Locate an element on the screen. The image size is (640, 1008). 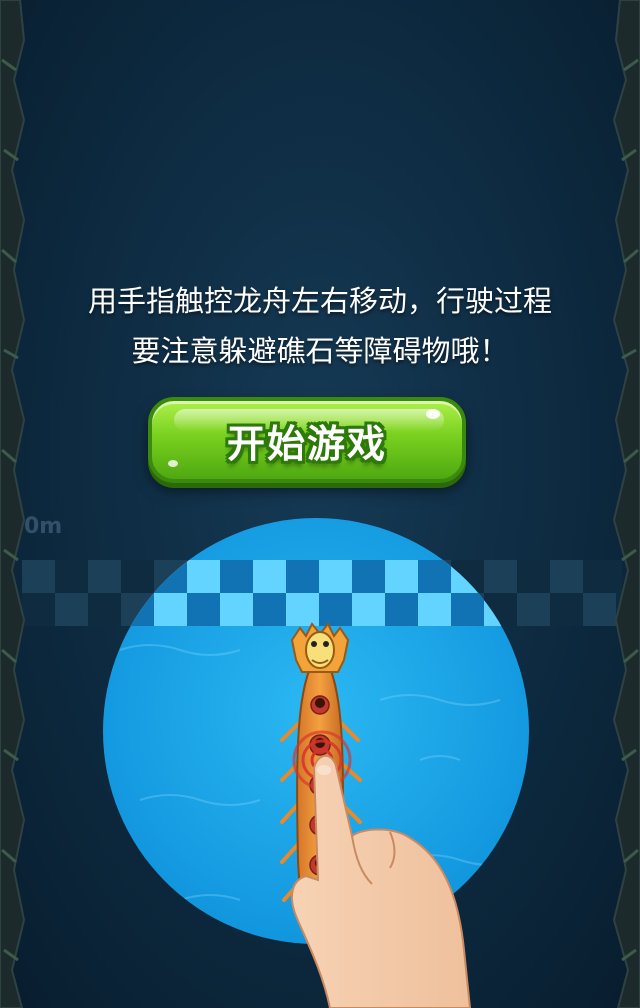
instructions-line-1: 用手指触控龙舟左右移动，行驶过程 is located at coordinates (319, 301).